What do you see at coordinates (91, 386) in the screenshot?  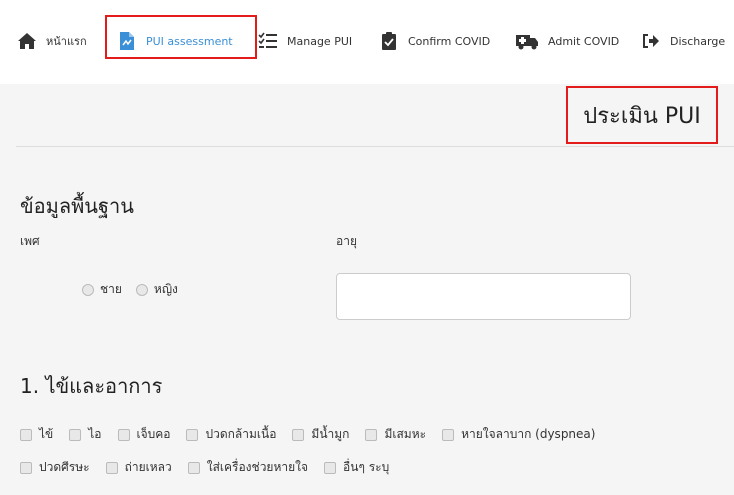 I see `symptoms-title: 1. ไข้และอาการ` at bounding box center [91, 386].